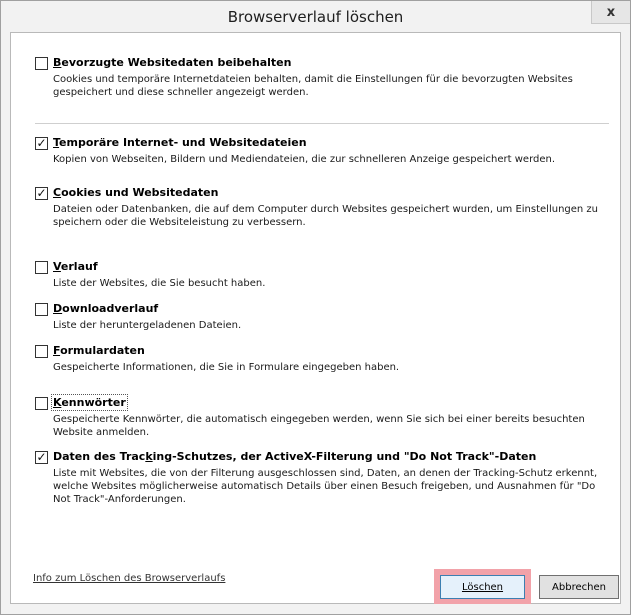 Image resolution: width=631 pixels, height=615 pixels. What do you see at coordinates (180, 142) in the screenshot?
I see `option-title: Temporäre Internet- und Websitedateien` at bounding box center [180, 142].